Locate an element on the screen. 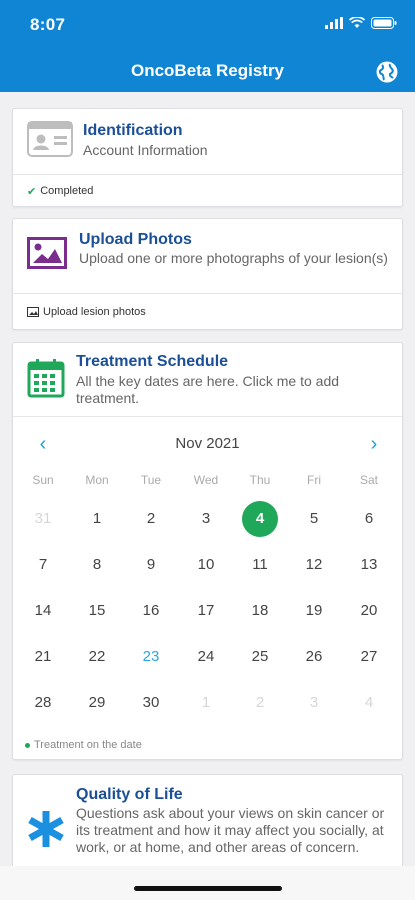 Image resolution: width=415 pixels, height=900 pixels. home-indicator-area is located at coordinates (207, 883).